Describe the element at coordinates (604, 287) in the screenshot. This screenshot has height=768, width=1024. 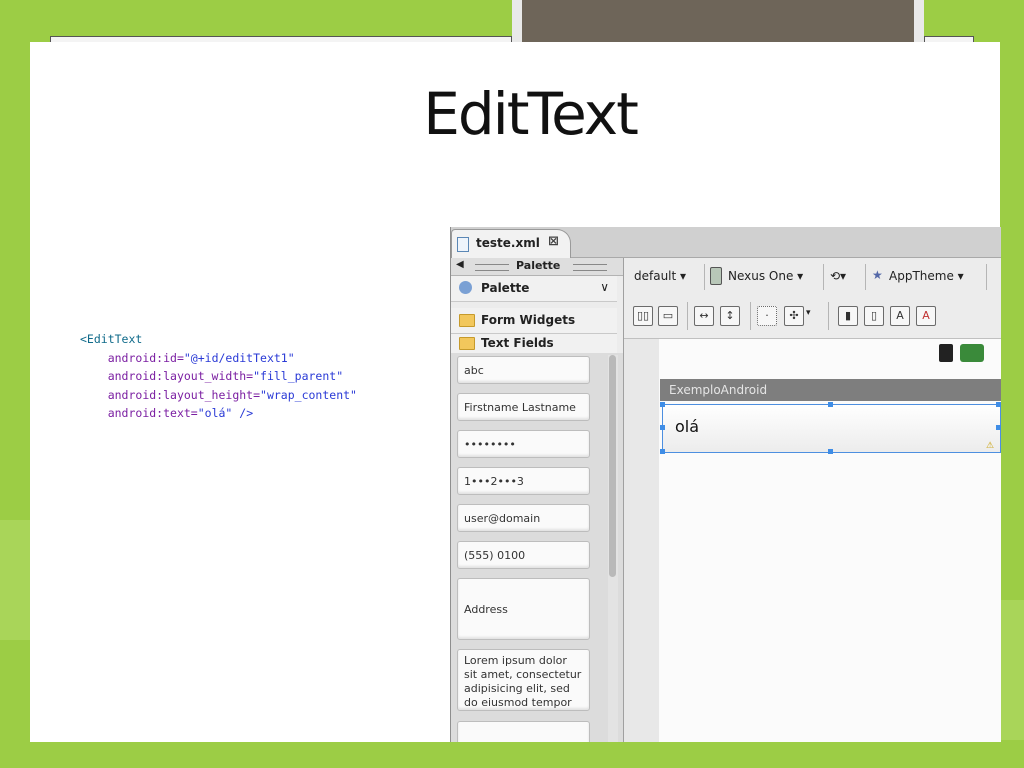
I see `chevron-down-icon: ∨` at that location.